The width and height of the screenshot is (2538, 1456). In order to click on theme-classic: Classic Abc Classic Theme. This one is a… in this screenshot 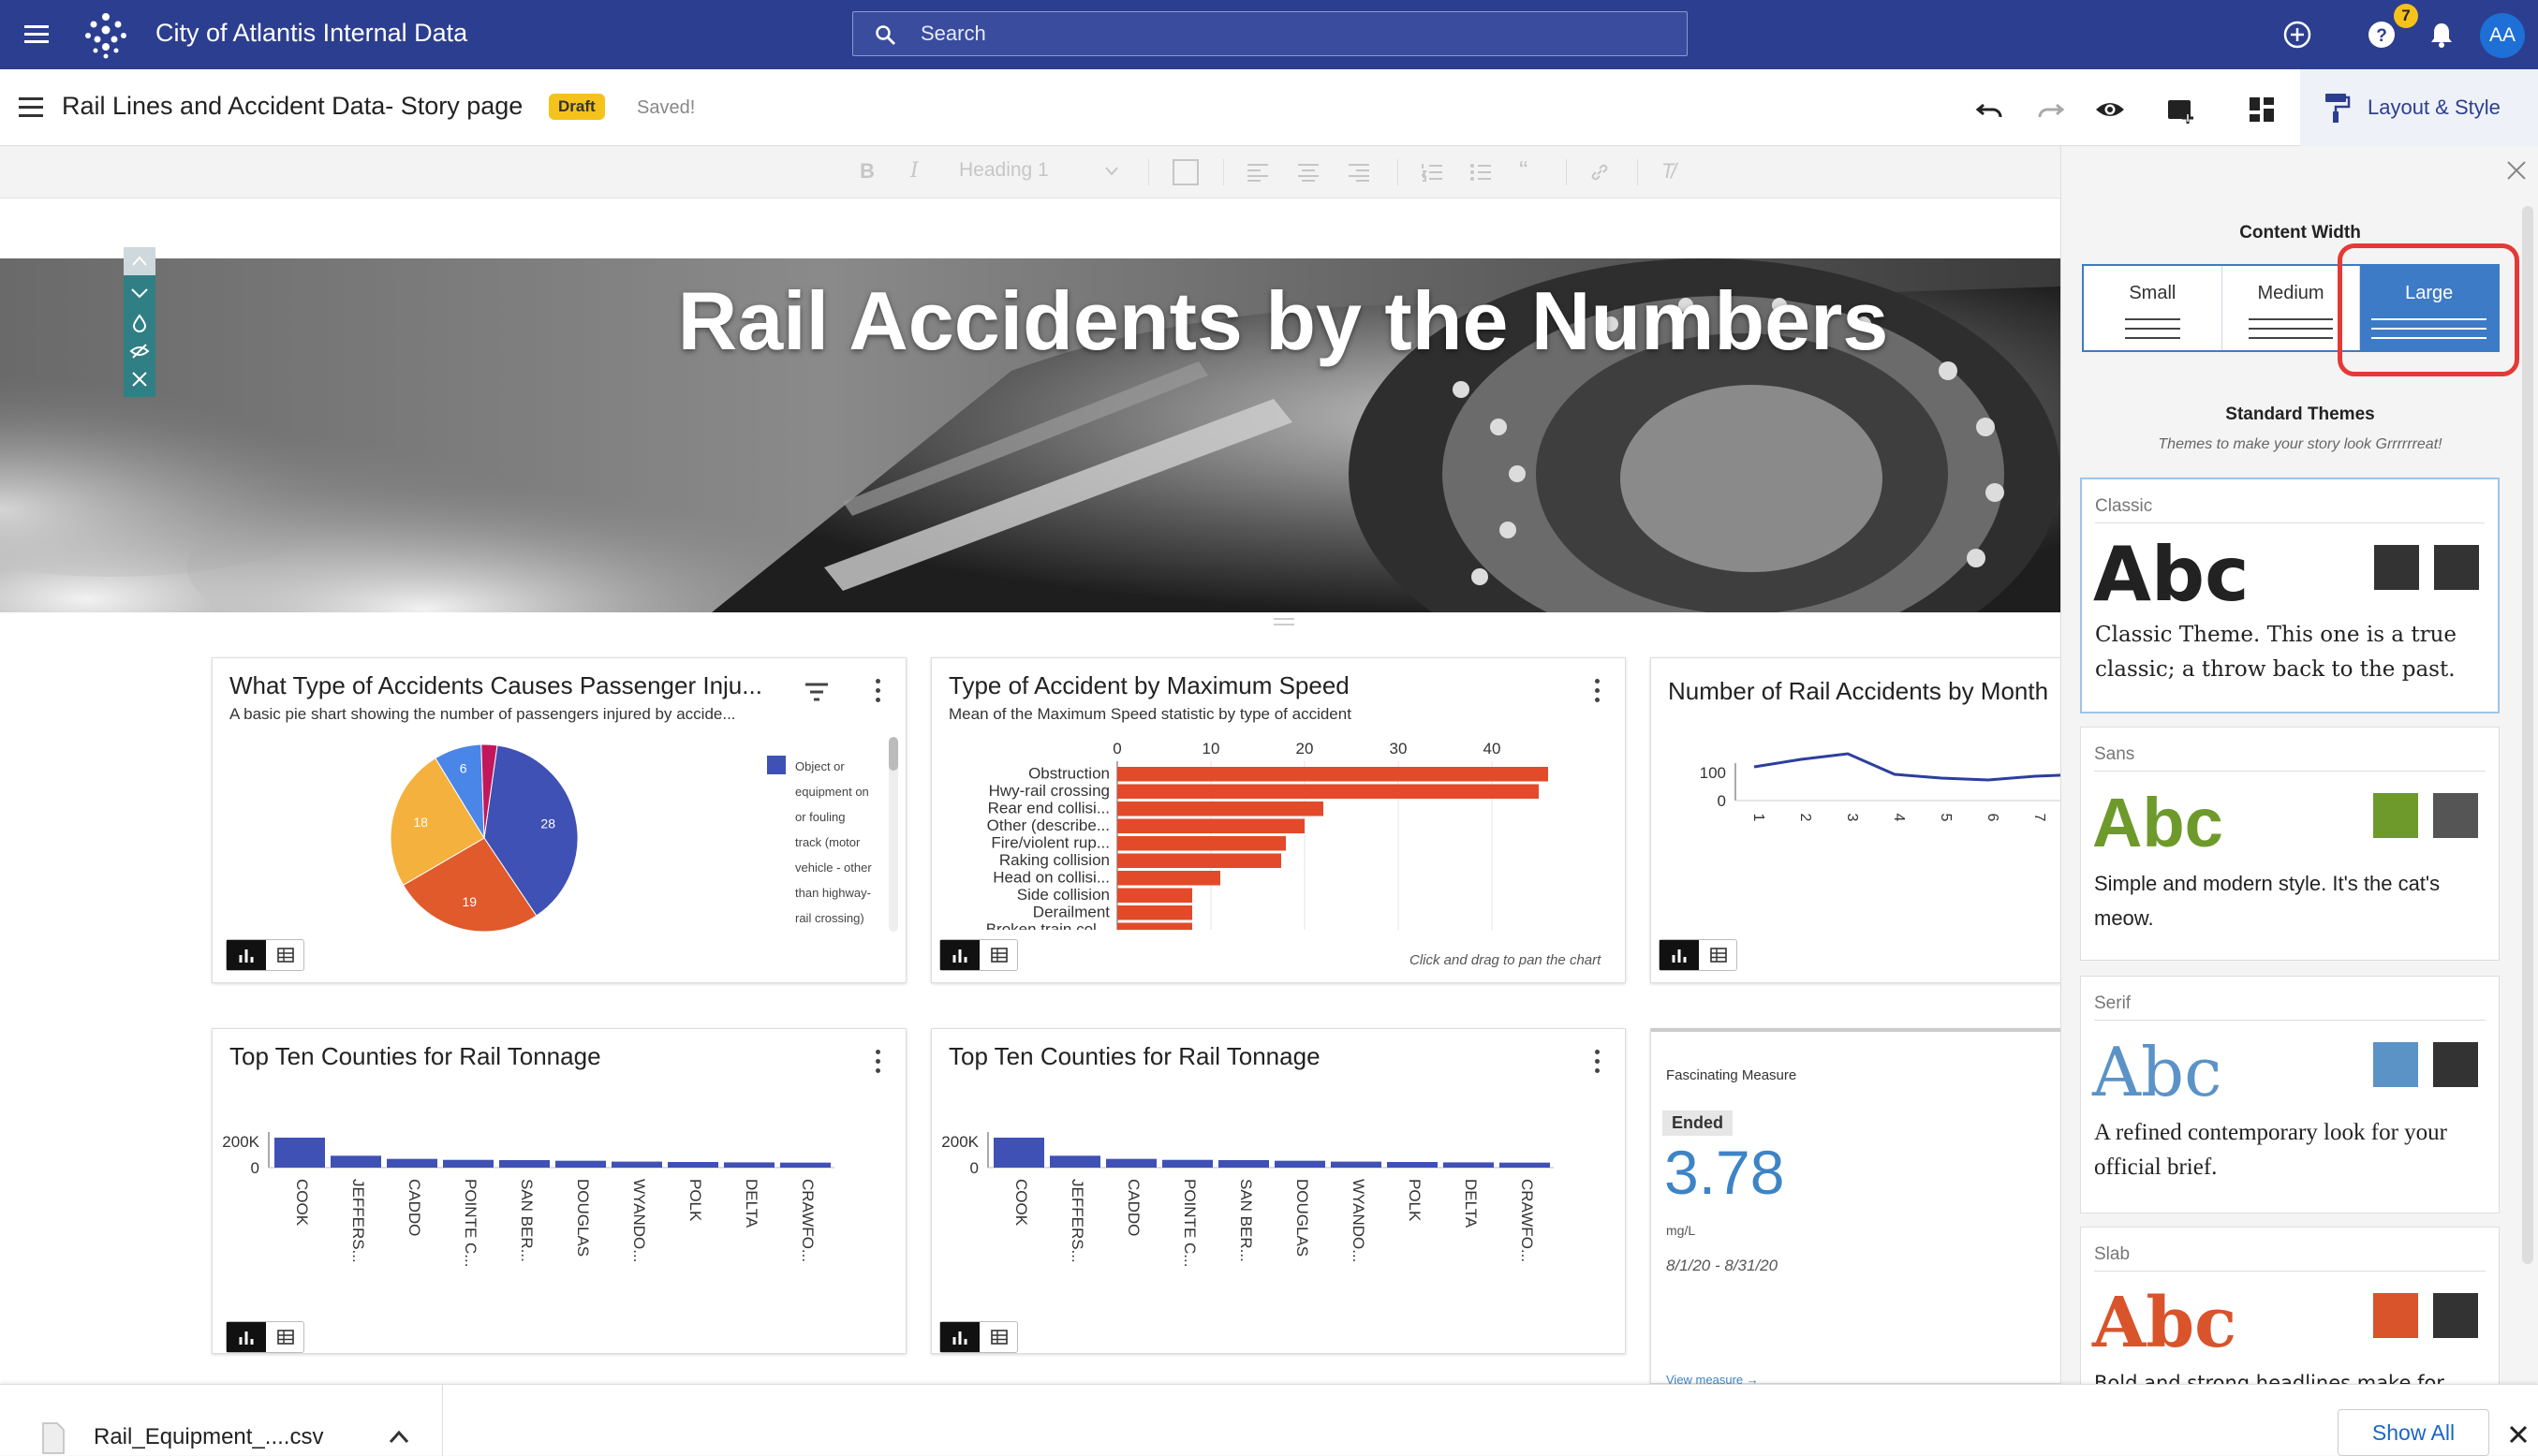, I will do `click(2290, 595)`.